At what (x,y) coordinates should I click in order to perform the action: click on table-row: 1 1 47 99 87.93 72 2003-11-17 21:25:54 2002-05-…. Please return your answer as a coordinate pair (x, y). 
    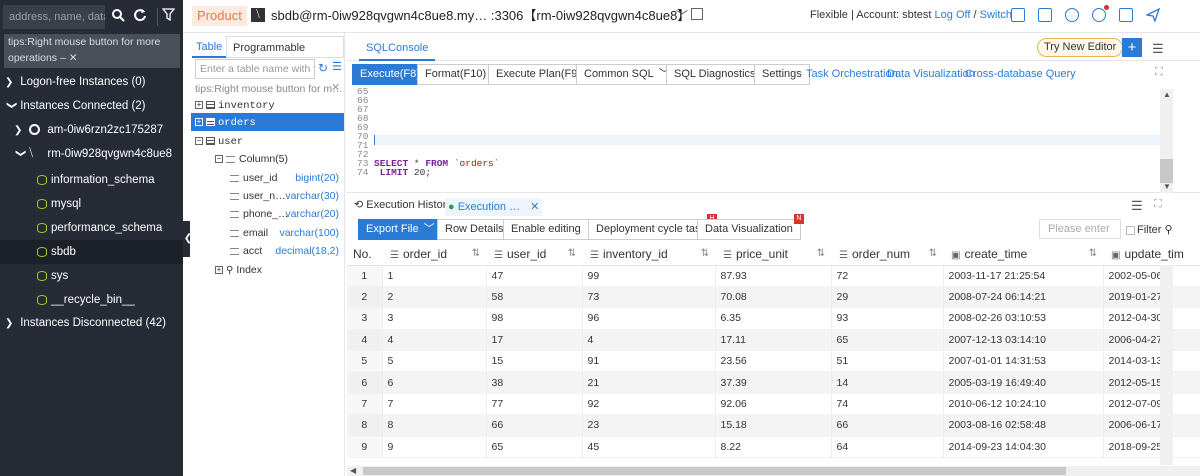
    Looking at the image, I should click on (773, 276).